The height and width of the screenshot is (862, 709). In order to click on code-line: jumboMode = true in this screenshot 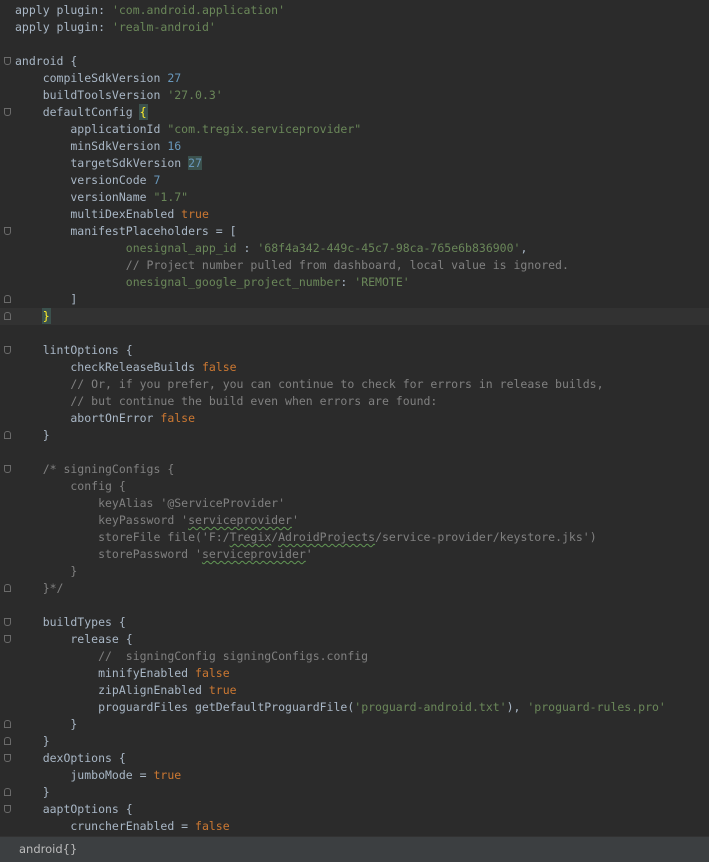, I will do `click(354, 775)`.